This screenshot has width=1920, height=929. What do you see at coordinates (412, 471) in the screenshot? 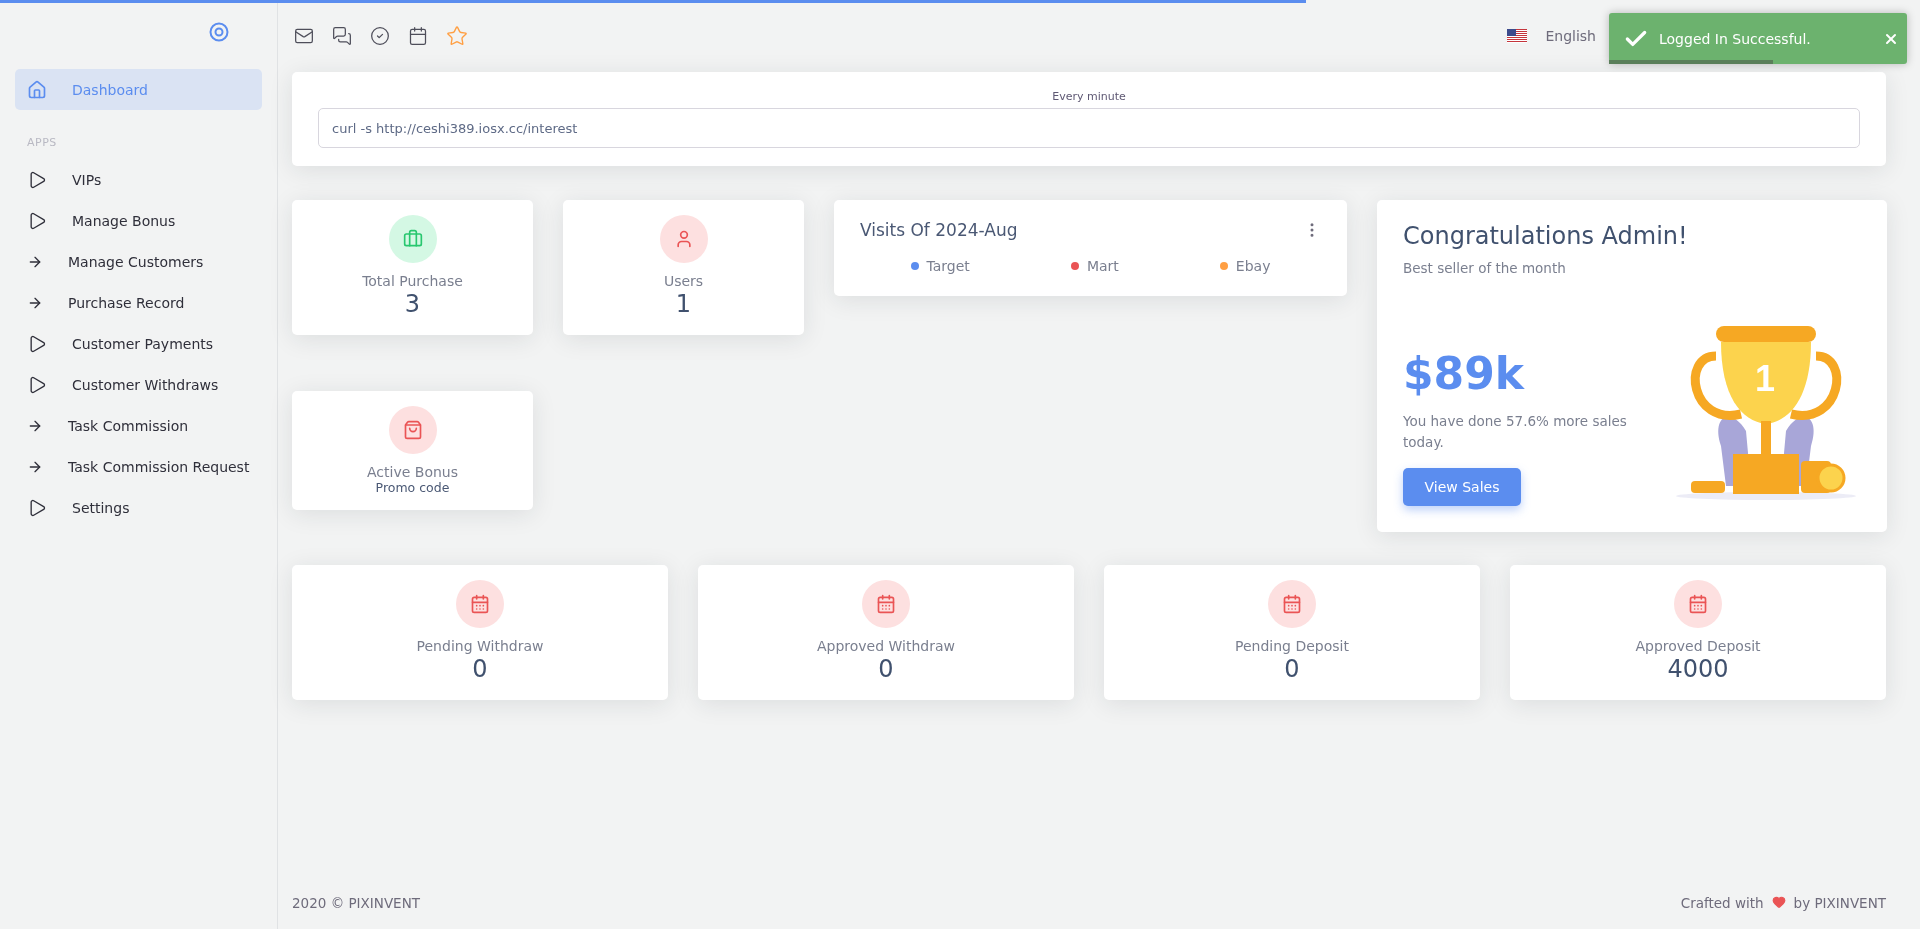
I see `stat-label: Active Bonus` at bounding box center [412, 471].